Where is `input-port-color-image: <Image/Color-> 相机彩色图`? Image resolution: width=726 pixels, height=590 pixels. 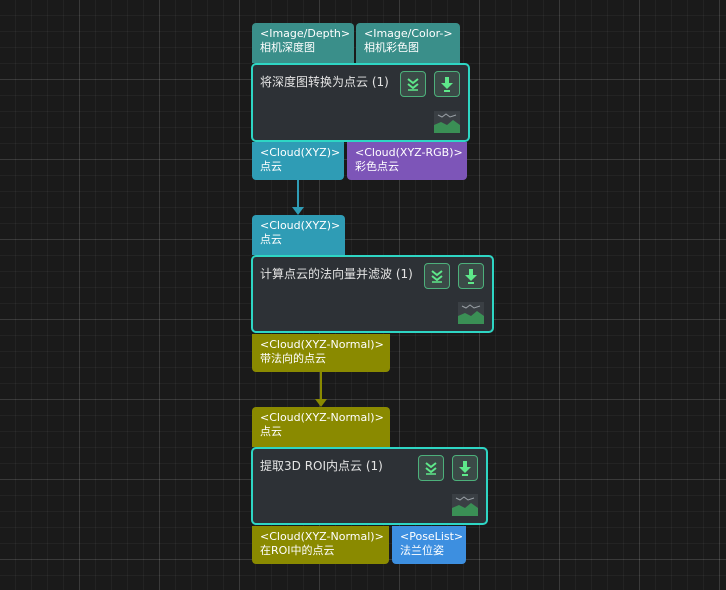 input-port-color-image: <Image/Color-> 相机彩色图 is located at coordinates (408, 43).